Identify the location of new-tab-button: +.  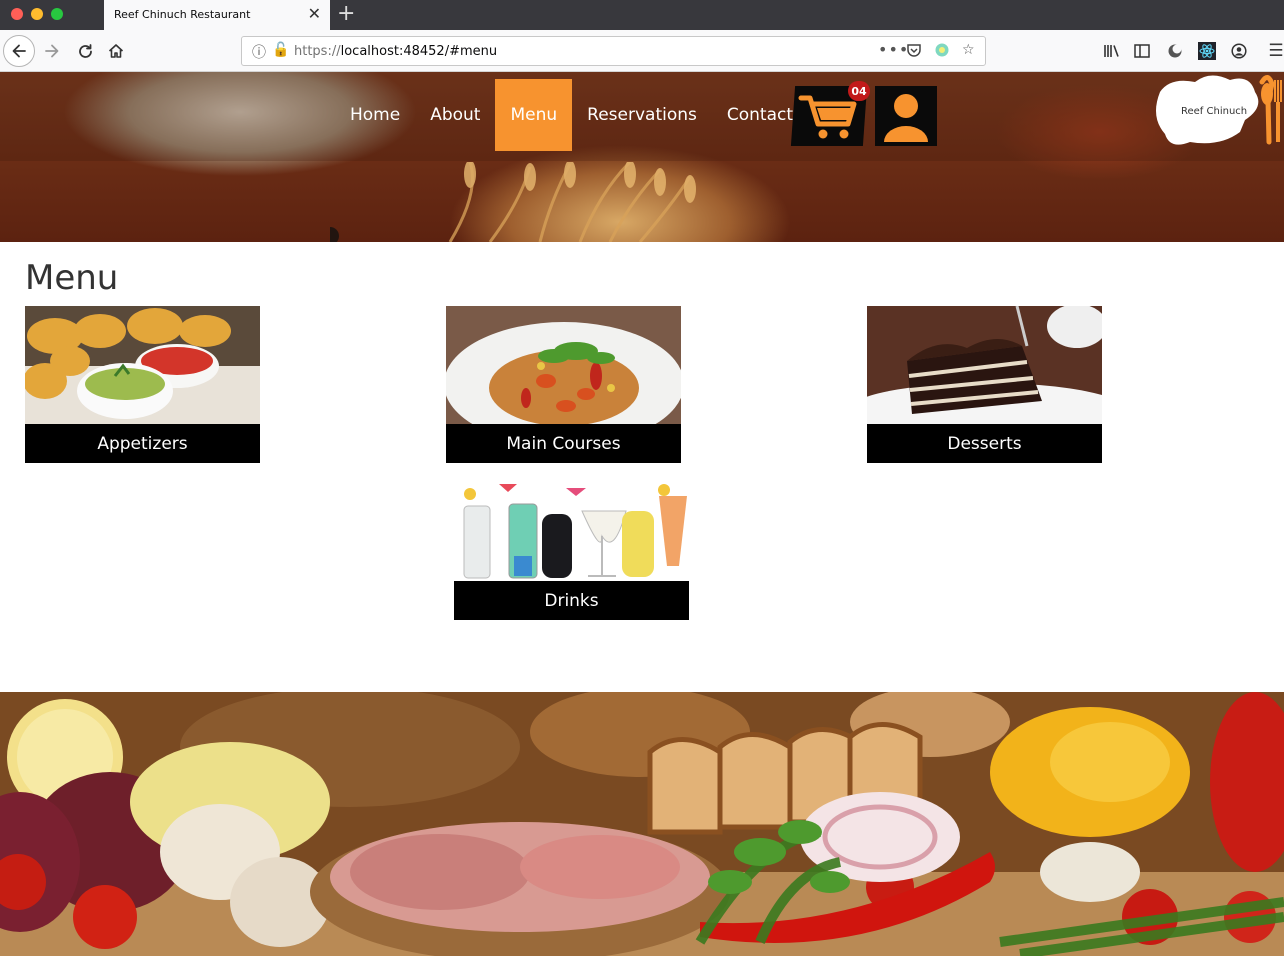
(346, 14).